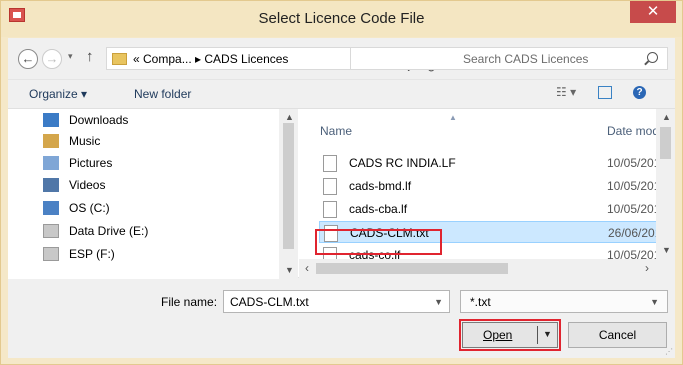 This screenshot has width=683, height=365. I want to click on file-list-vertical-scrollbar: ▲ ▼, so click(665, 184).